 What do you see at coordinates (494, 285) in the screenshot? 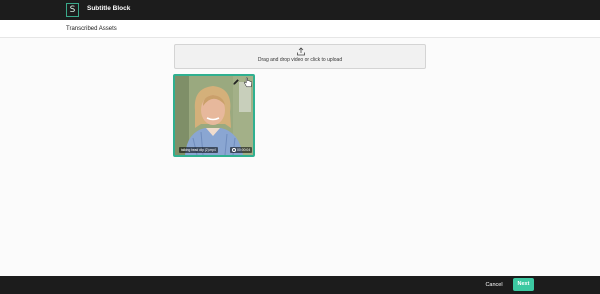
I see `cancel-button: Cancel` at bounding box center [494, 285].